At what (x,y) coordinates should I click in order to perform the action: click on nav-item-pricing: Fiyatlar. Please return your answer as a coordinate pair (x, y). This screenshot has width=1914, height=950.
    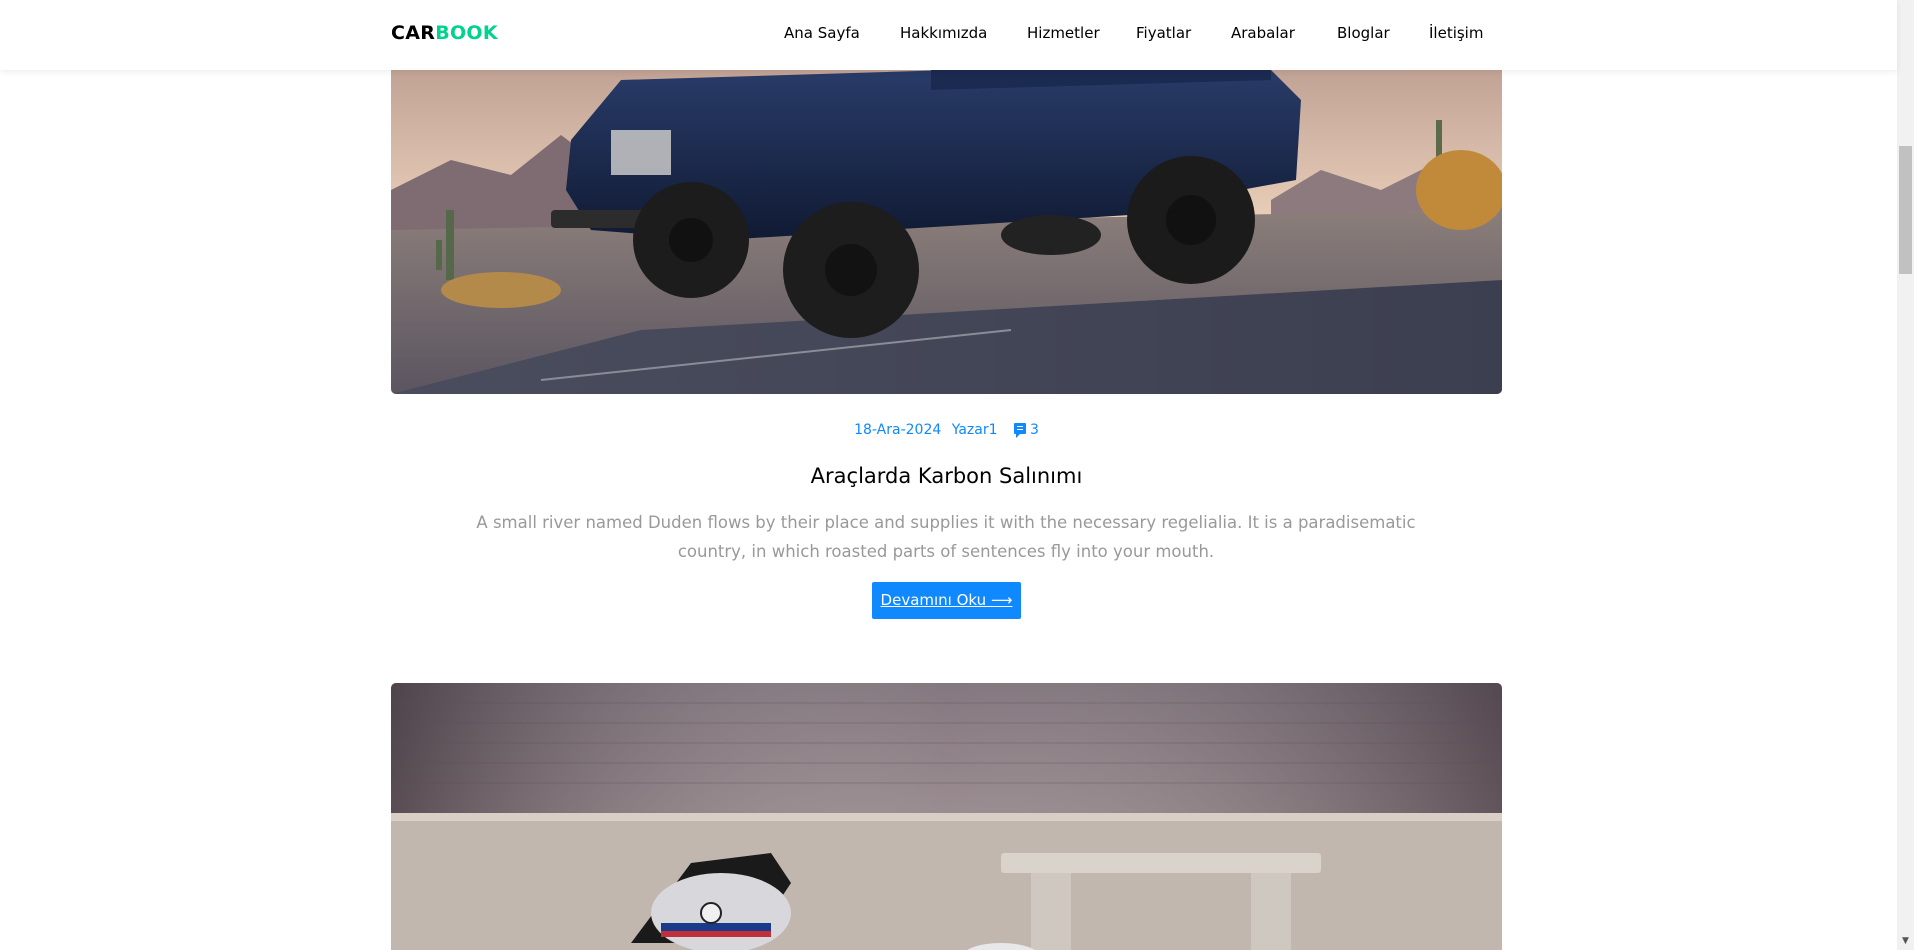
    Looking at the image, I should click on (1163, 33).